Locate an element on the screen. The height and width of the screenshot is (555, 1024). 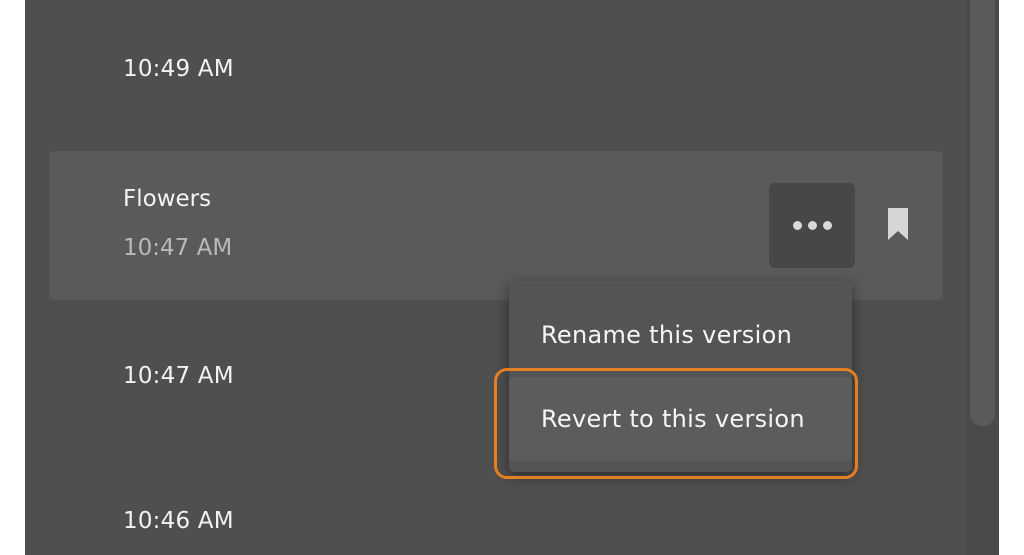
ellipsis-icon is located at coordinates (797, 225).